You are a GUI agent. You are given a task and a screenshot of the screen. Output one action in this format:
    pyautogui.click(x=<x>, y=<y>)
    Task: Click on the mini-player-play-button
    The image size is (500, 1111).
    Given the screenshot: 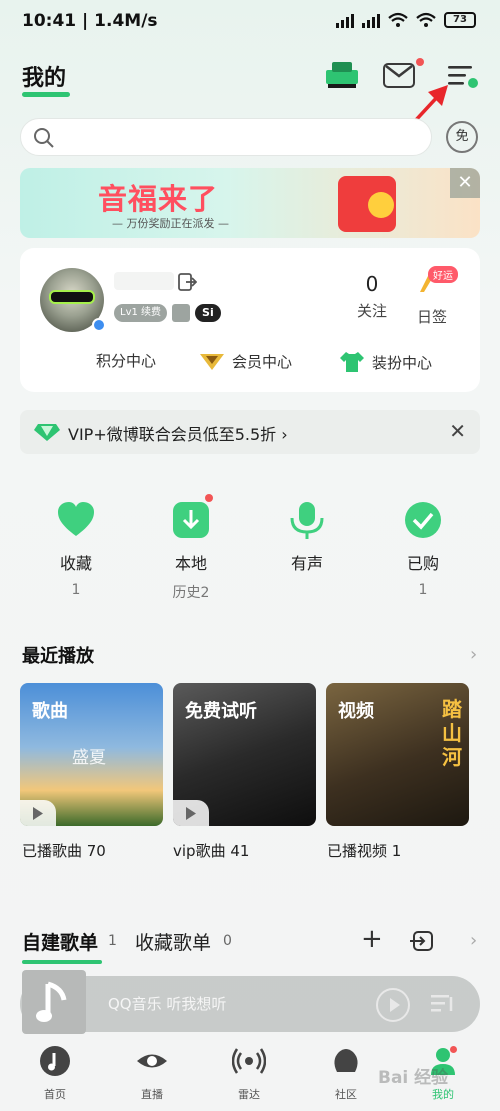 What is the action you would take?
    pyautogui.click(x=393, y=1005)
    